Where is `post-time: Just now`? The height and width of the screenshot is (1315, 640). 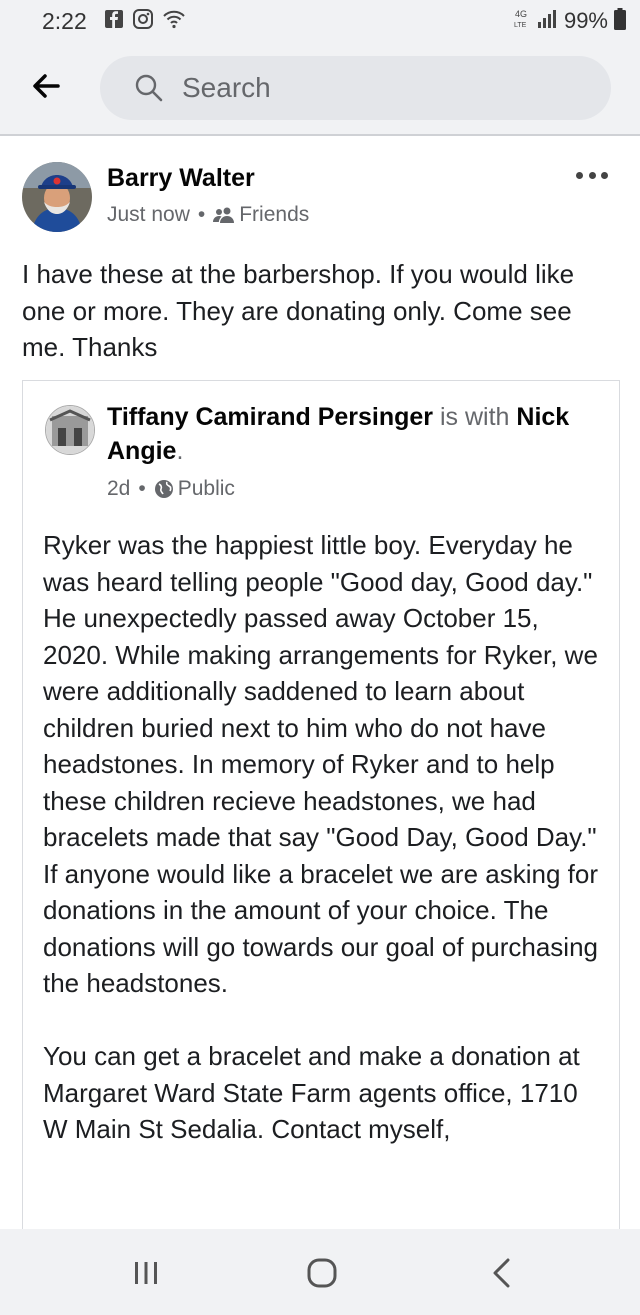 post-time: Just now is located at coordinates (148, 215).